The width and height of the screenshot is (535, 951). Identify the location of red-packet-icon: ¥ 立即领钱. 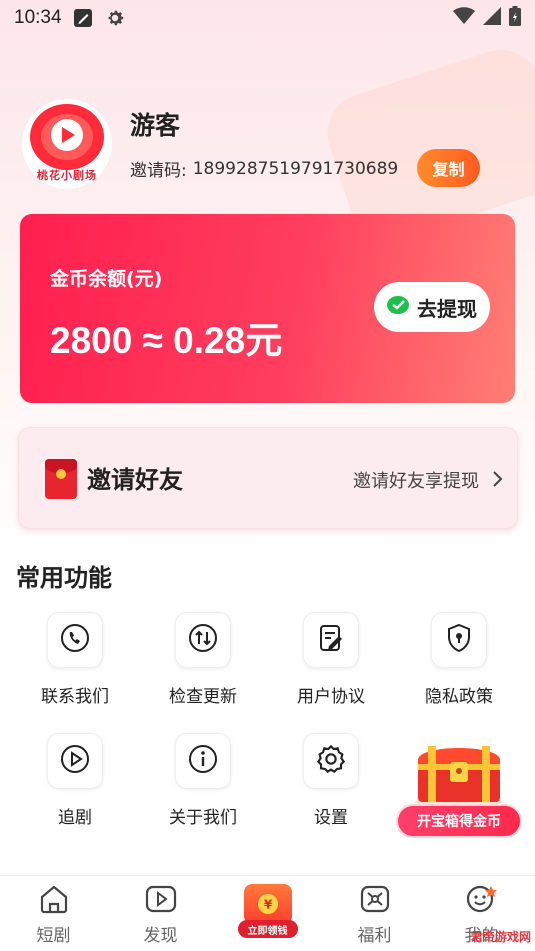
(267, 909).